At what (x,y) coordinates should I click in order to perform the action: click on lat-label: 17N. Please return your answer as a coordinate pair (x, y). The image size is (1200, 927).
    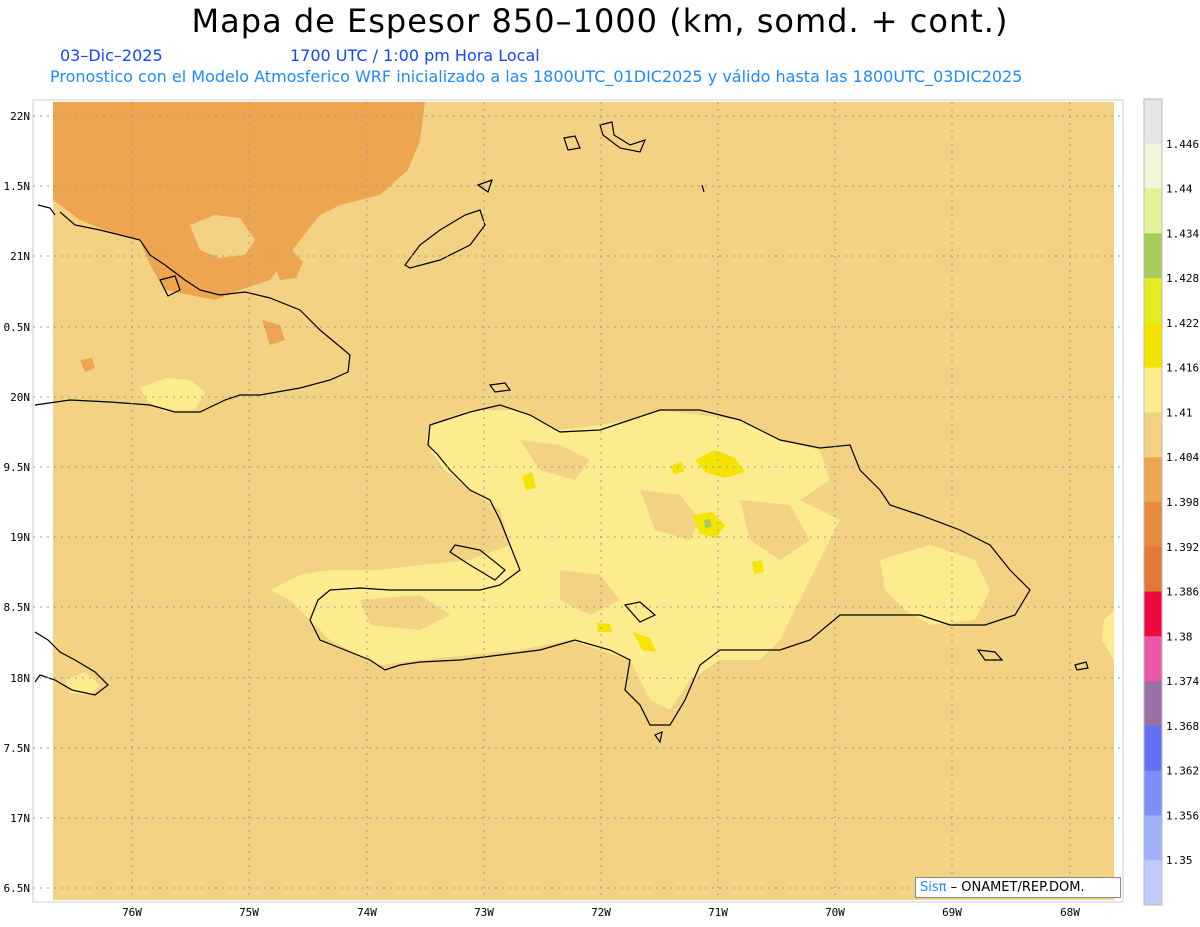
    Looking at the image, I should click on (20, 818).